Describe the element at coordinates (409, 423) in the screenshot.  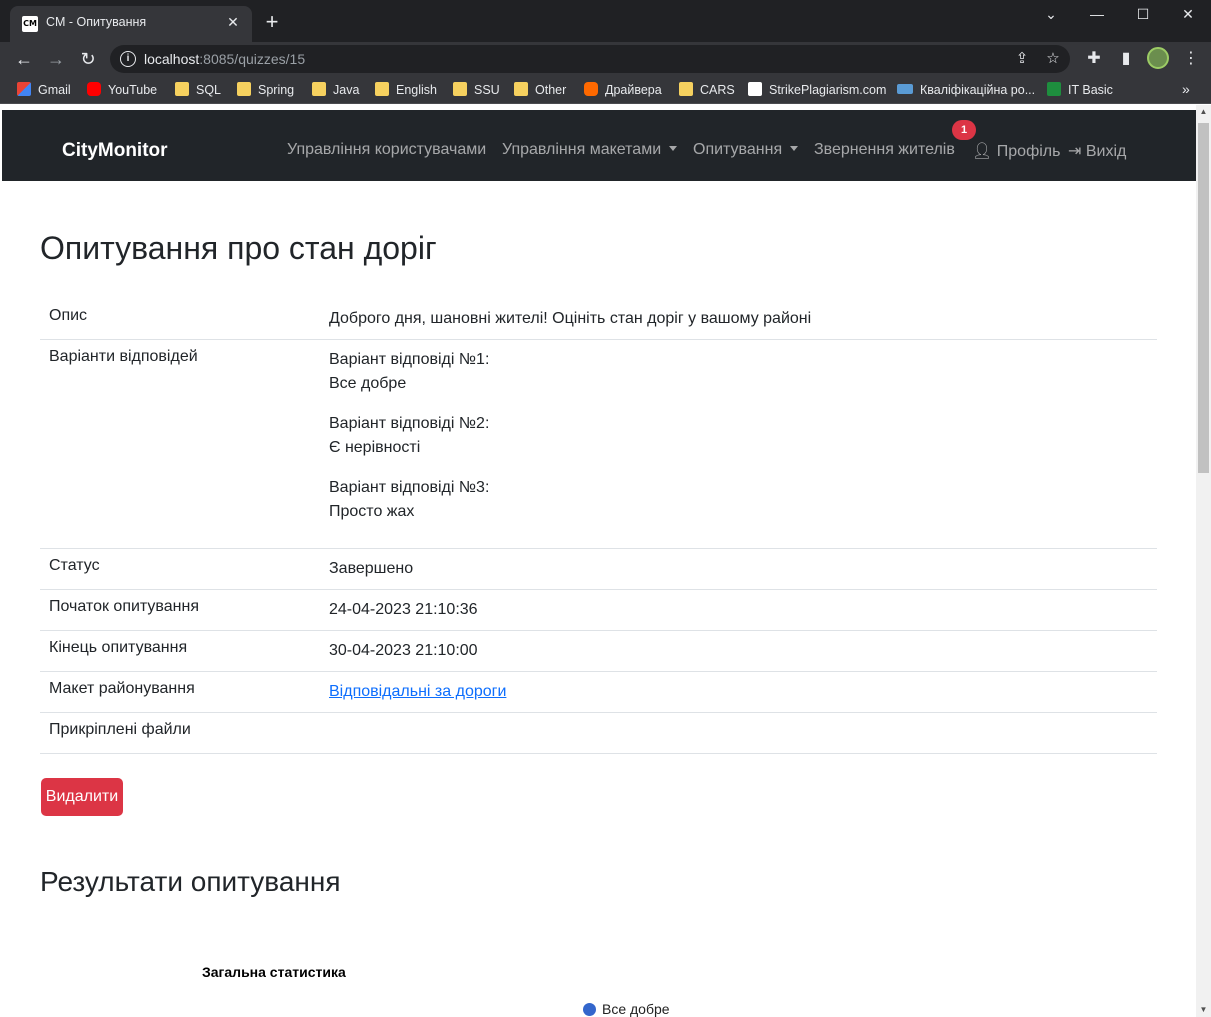
I see `option-heading: Варіант відповіді №2:` at that location.